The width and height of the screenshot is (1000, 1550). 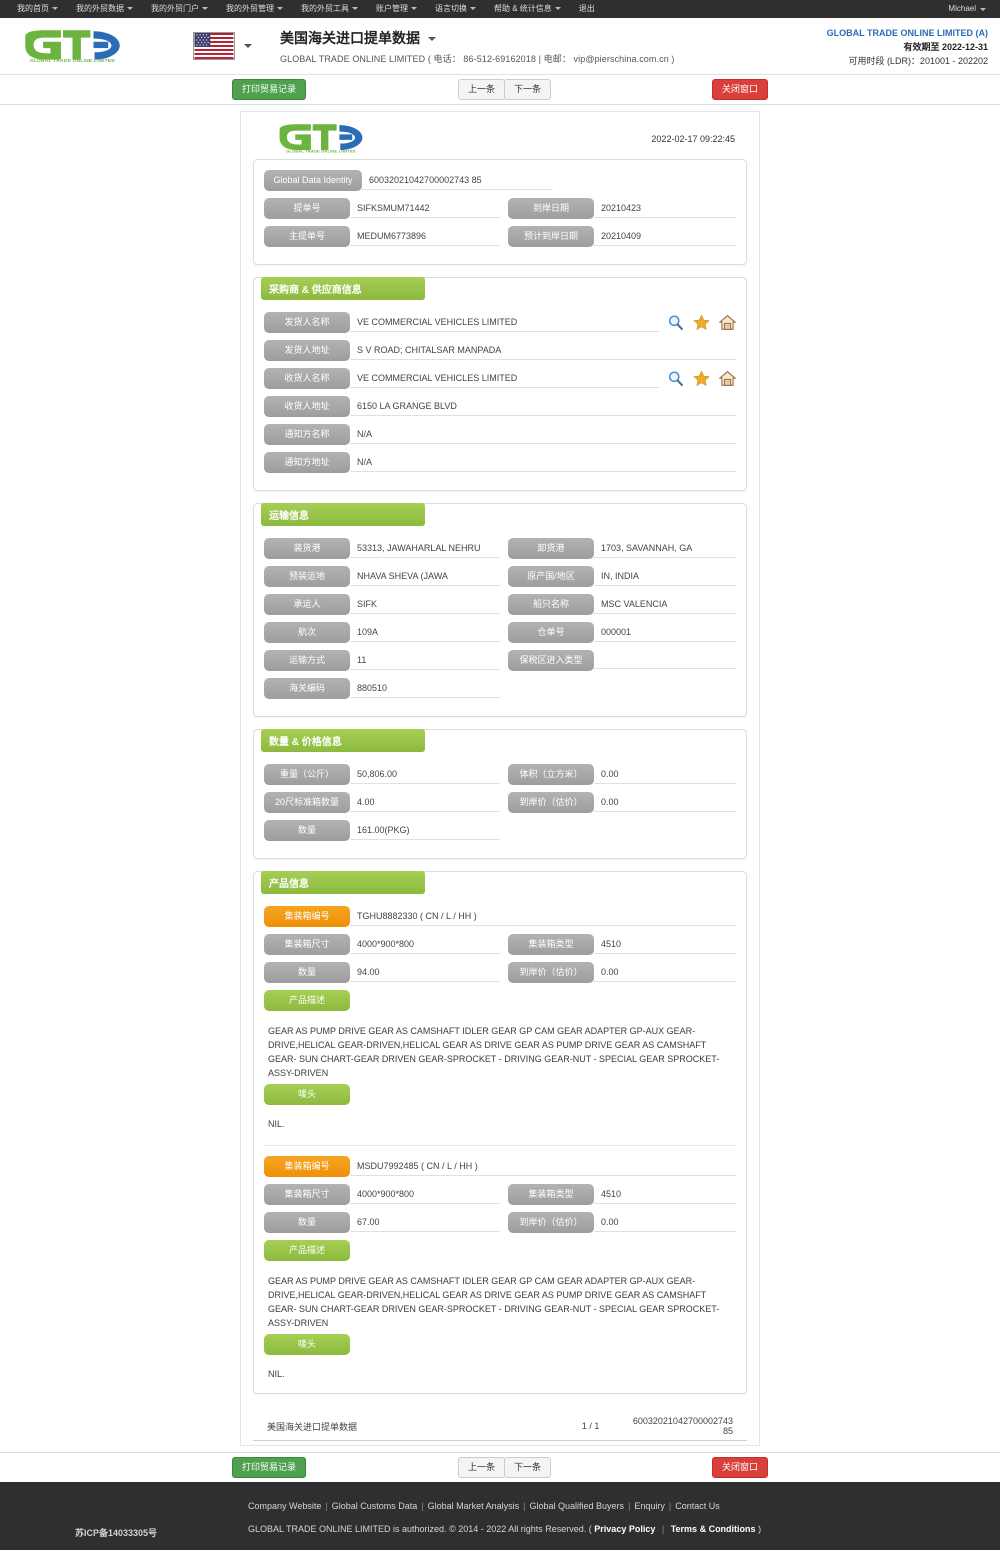 What do you see at coordinates (527, 9) in the screenshot?
I see `nav-item-7: 帮助 & 统计信息` at bounding box center [527, 9].